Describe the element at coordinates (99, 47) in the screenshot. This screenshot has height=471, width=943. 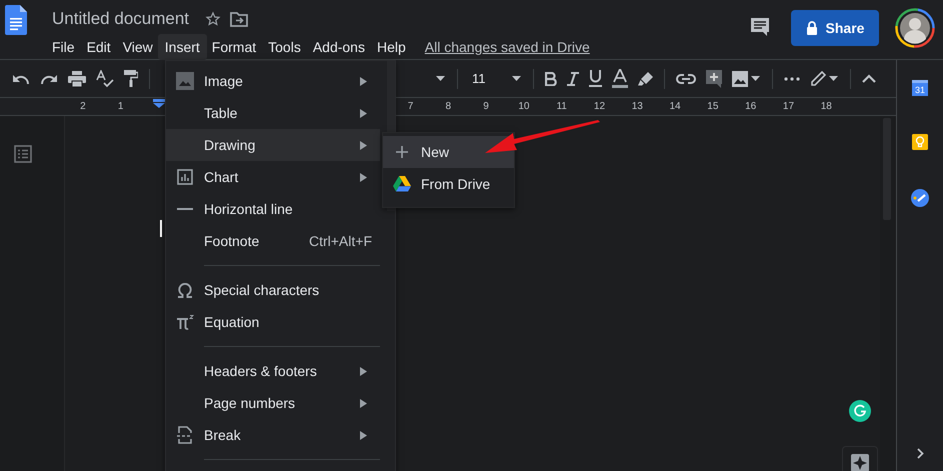
I see `menu-item: Edit` at that location.